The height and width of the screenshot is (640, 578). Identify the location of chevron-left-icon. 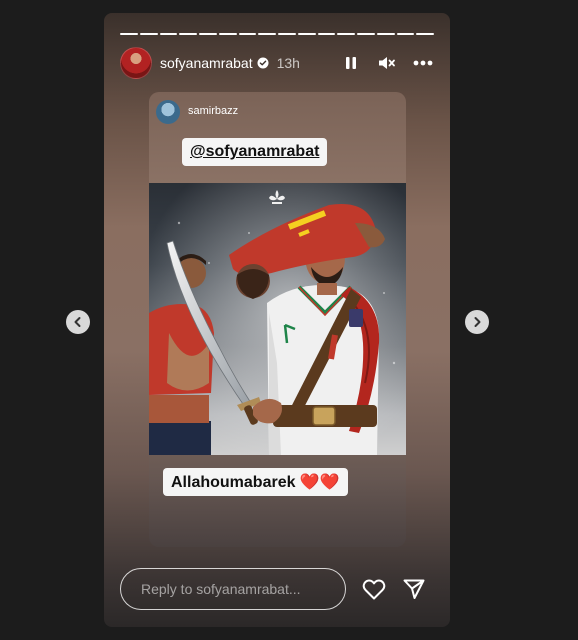
(77, 322).